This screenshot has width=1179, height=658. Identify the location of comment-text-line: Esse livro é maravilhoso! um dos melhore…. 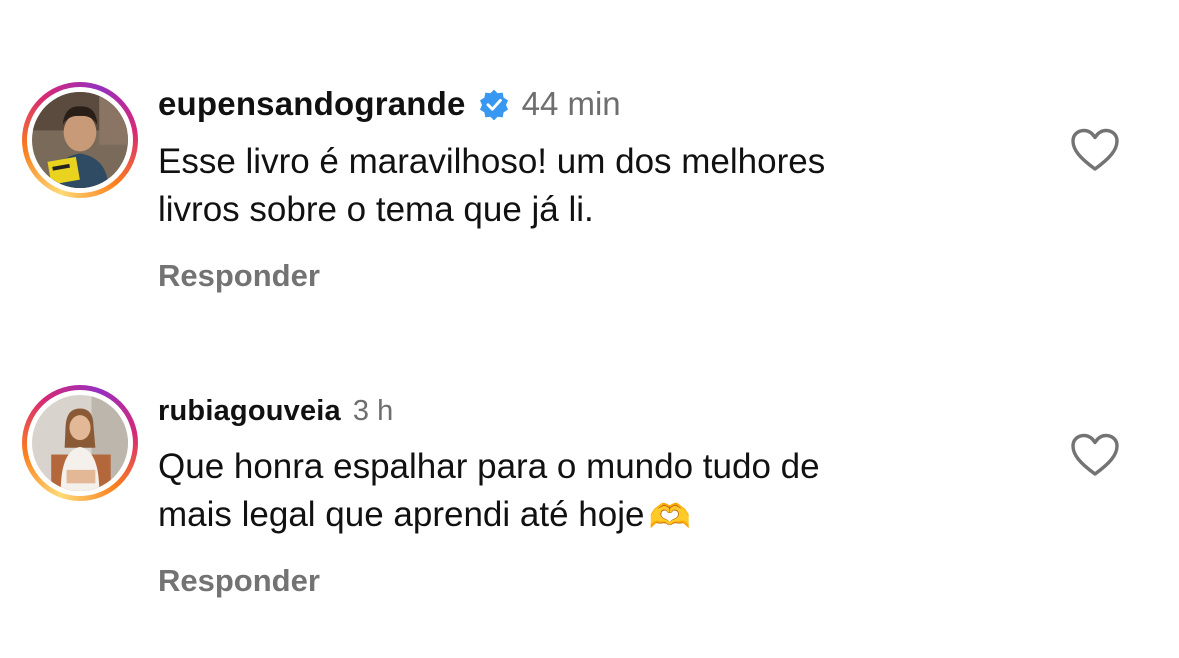
(492, 161).